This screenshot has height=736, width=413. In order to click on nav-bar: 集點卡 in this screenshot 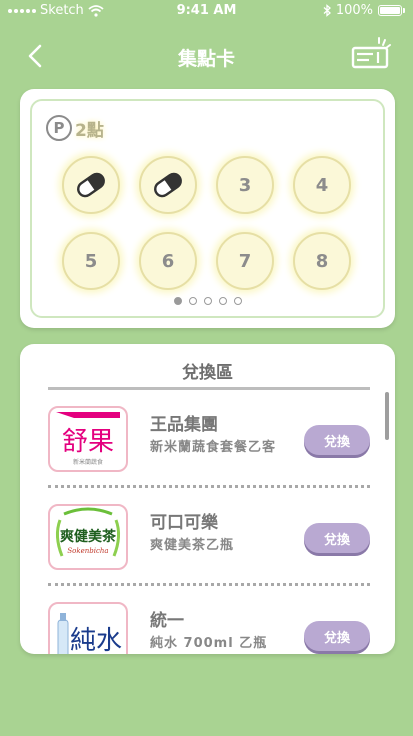, I will do `click(206, 56)`.